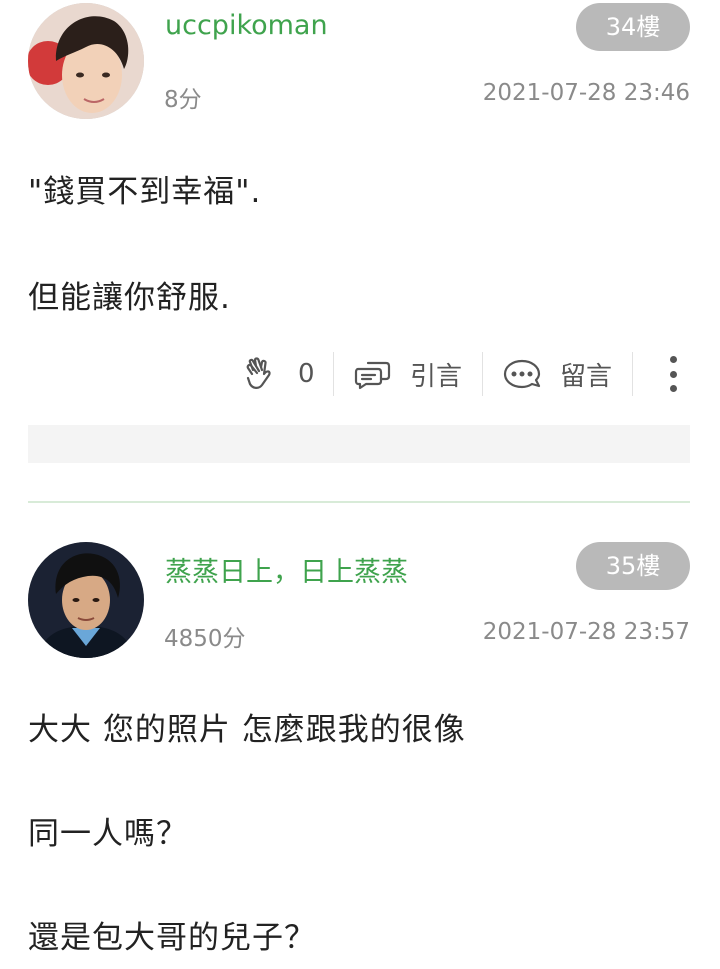 The width and height of the screenshot is (720, 969). What do you see at coordinates (522, 374) in the screenshot?
I see `comment-icon` at bounding box center [522, 374].